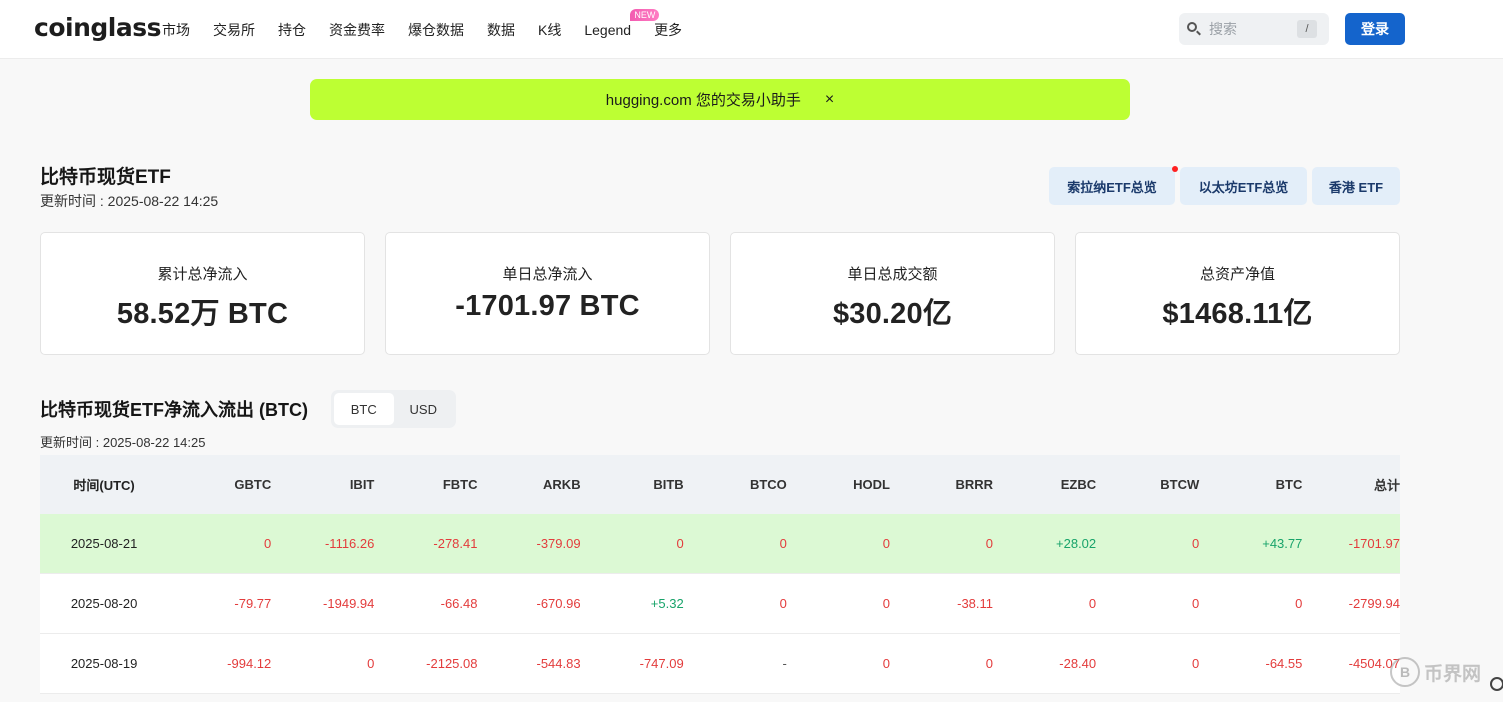 The width and height of the screenshot is (1503, 702). I want to click on column-header: IBIT, so click(323, 484).